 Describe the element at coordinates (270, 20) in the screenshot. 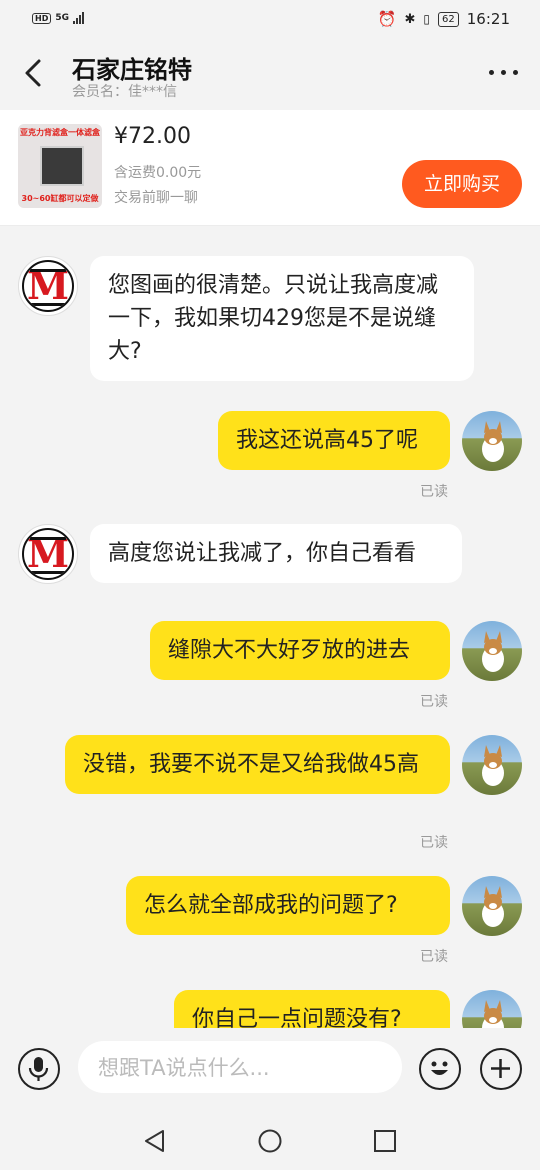

I see `status-bar: HD 5G ⏰ ✱ ▯ 62 16:21` at that location.